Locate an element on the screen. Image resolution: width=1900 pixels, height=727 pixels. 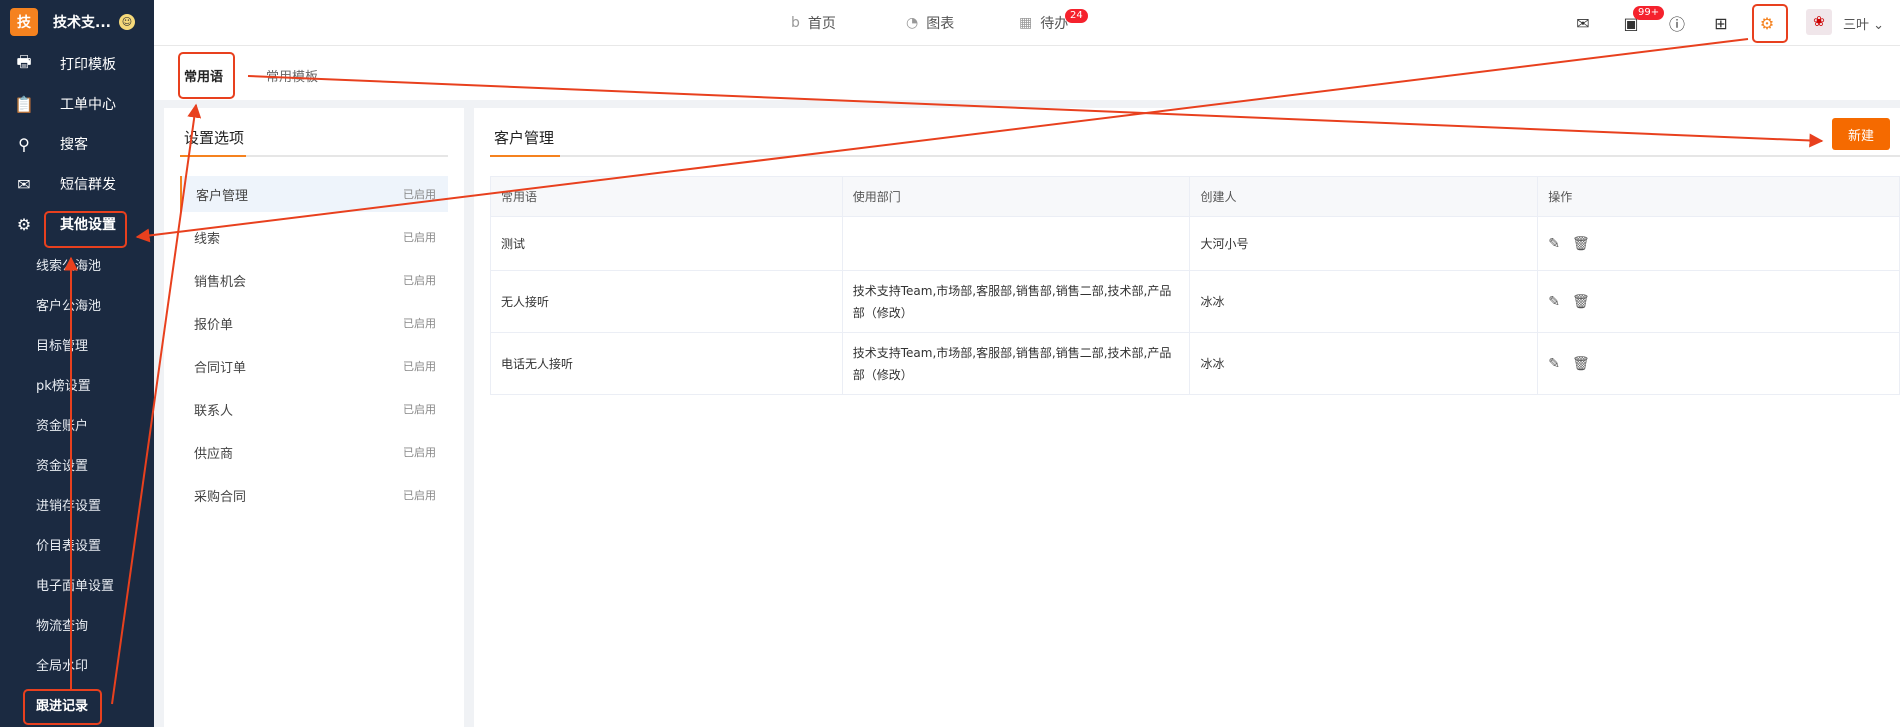
sidebar-item-ticket-center: 📋 工单中心 is located at coordinates (77, 104).